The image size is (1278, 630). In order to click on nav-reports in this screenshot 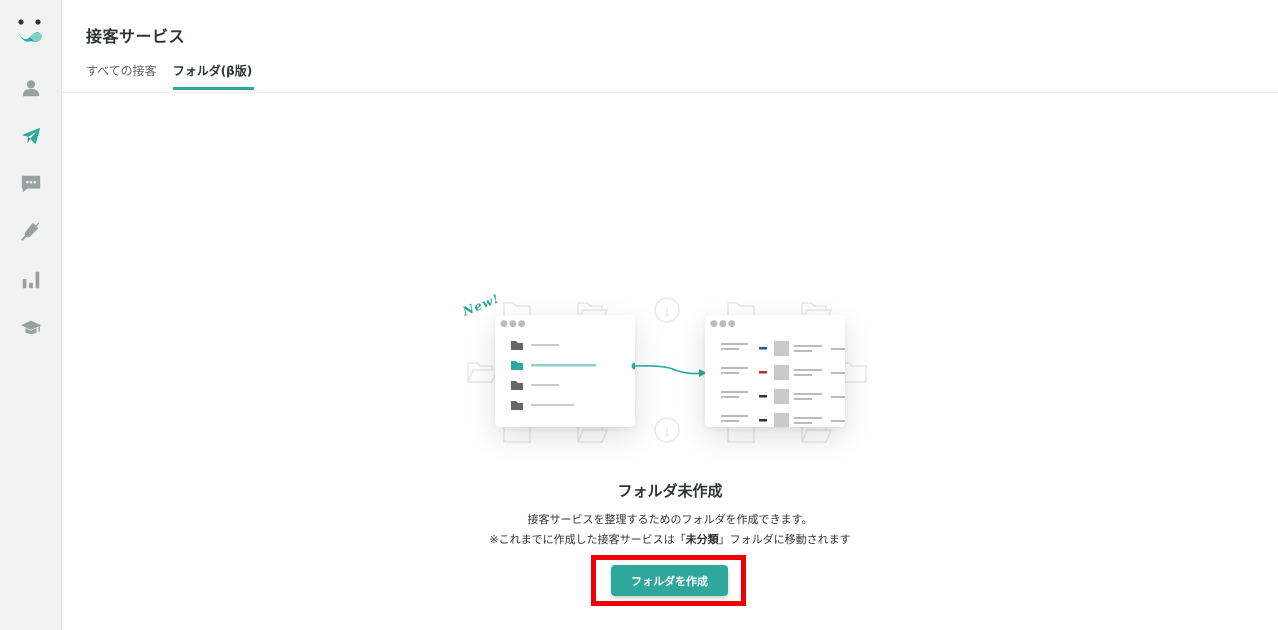, I will do `click(31, 280)`.